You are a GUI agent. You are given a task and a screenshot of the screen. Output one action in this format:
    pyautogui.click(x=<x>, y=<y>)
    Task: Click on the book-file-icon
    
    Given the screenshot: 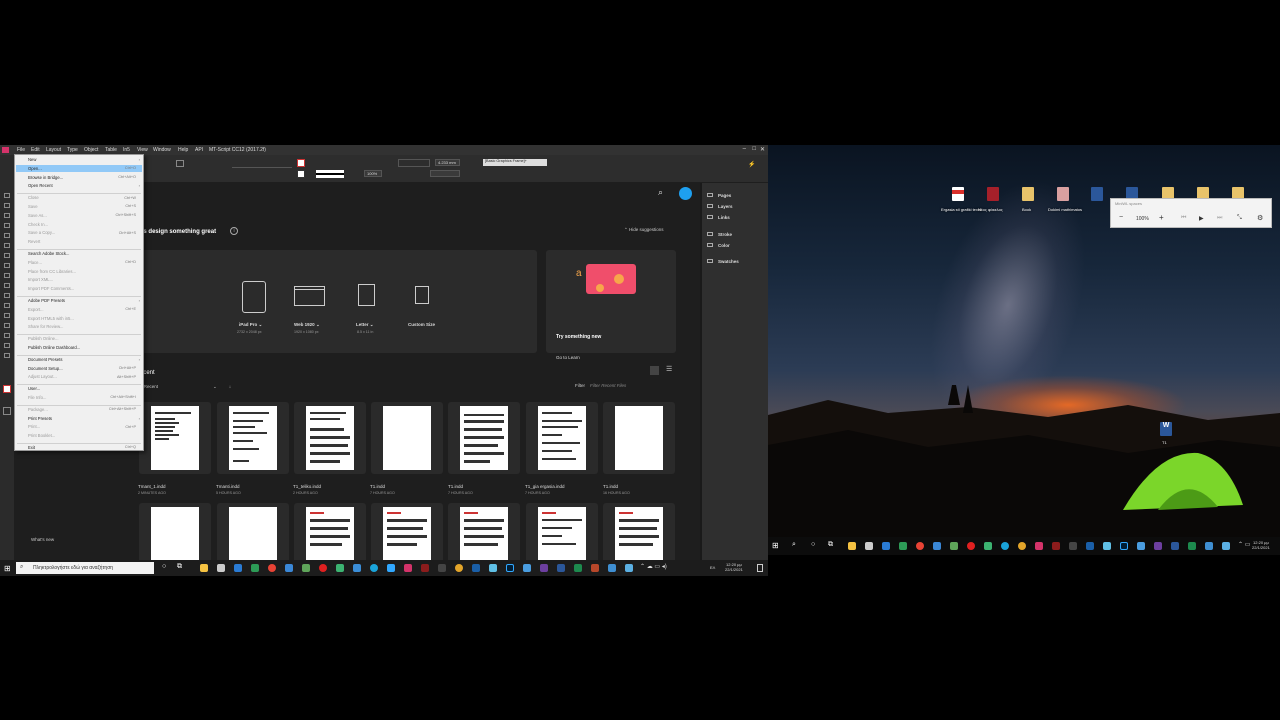 What is the action you would take?
    pyautogui.click(x=1028, y=194)
    